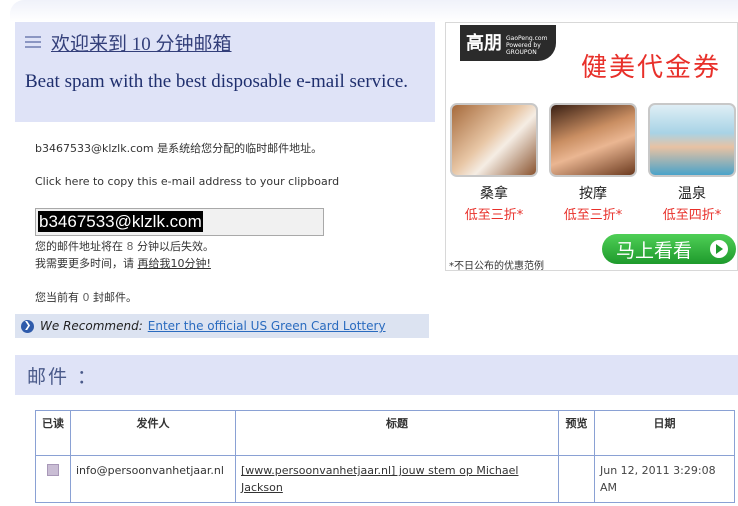  Describe the element at coordinates (238, 148) in the screenshot. I see `address-line-suffix: 是系统给您分配的临时邮件地址。` at that location.